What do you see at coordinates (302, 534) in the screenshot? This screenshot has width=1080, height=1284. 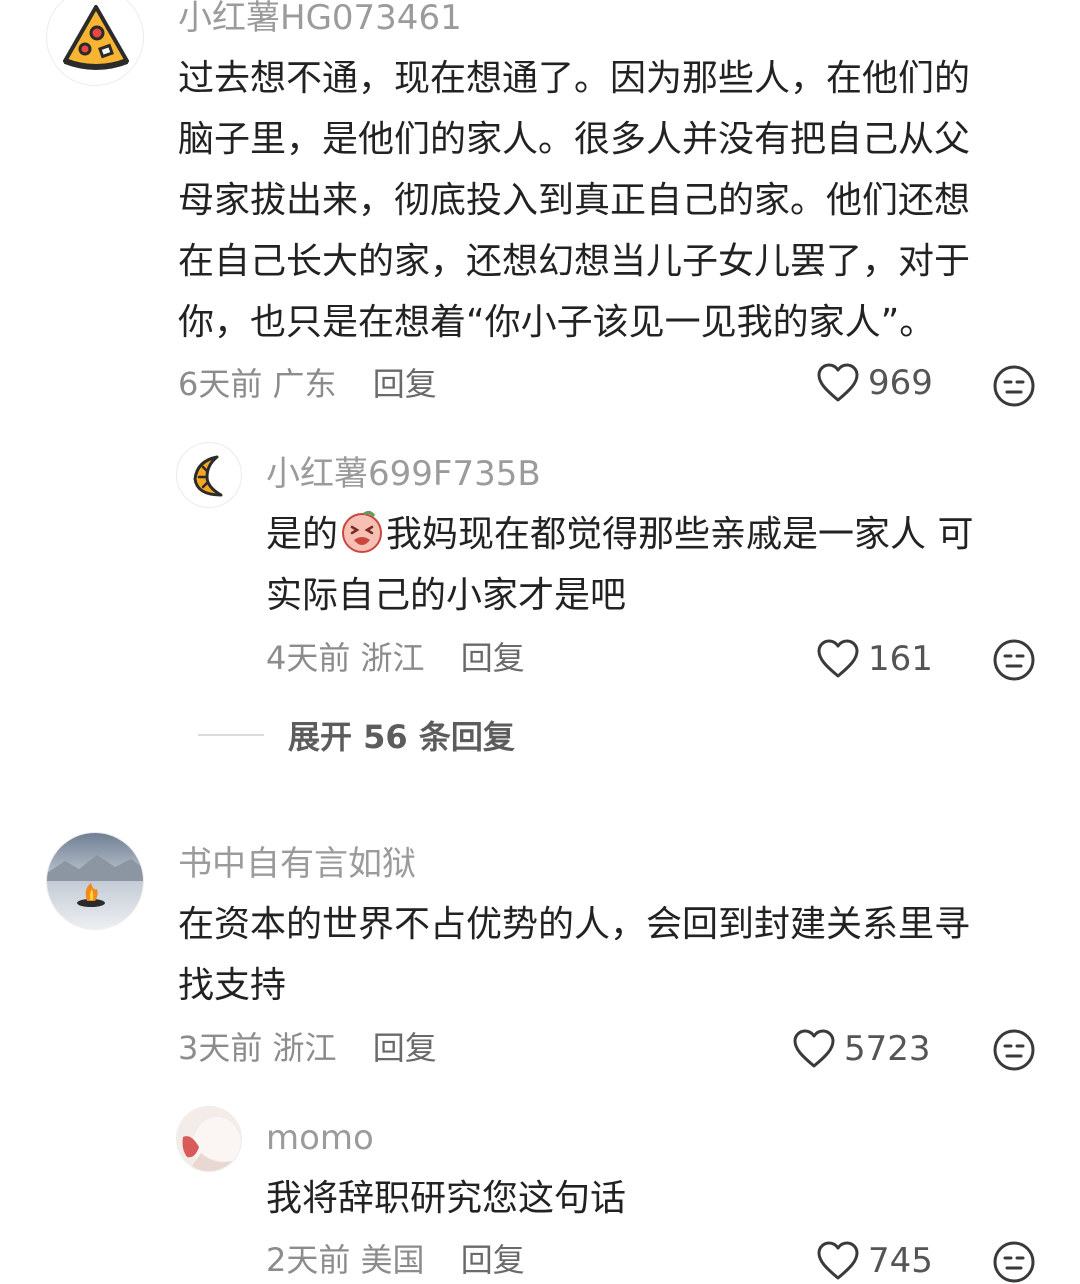 I see `reply-text-segment: 是的` at bounding box center [302, 534].